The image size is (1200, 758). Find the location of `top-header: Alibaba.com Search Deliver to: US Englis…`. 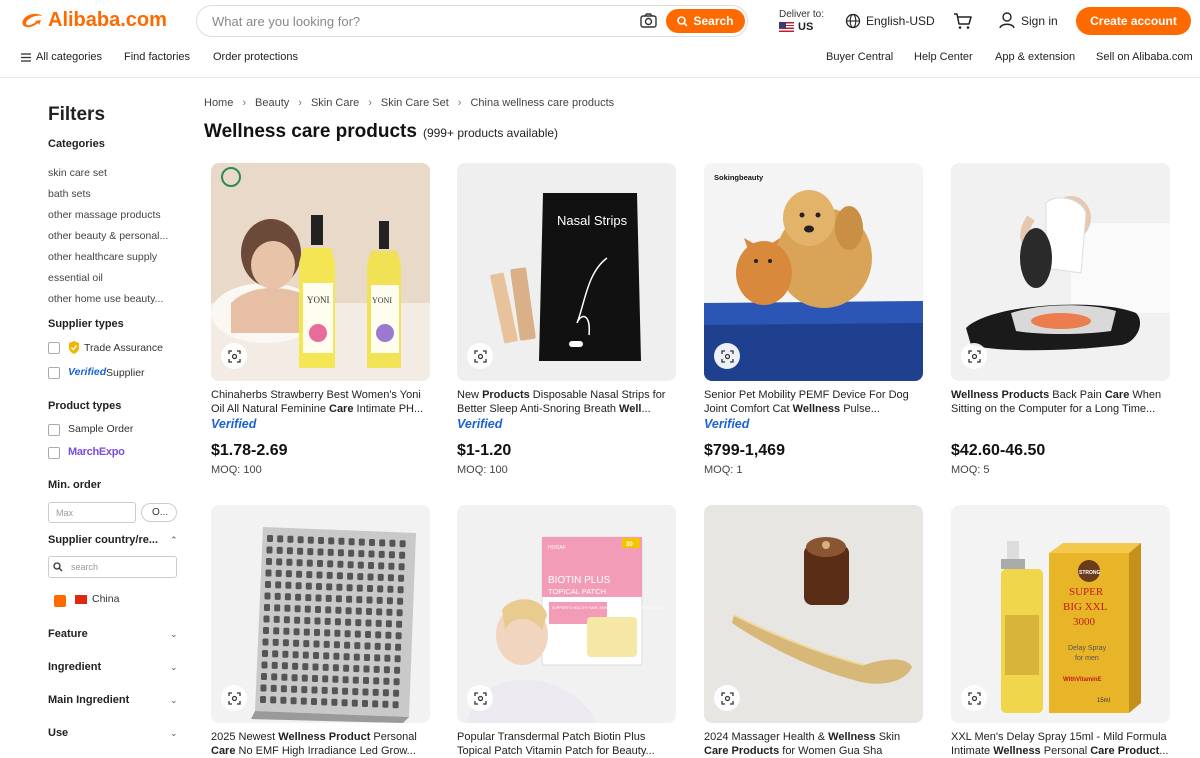

top-header: Alibaba.com Search Deliver to: US Englis… is located at coordinates (600, 39).